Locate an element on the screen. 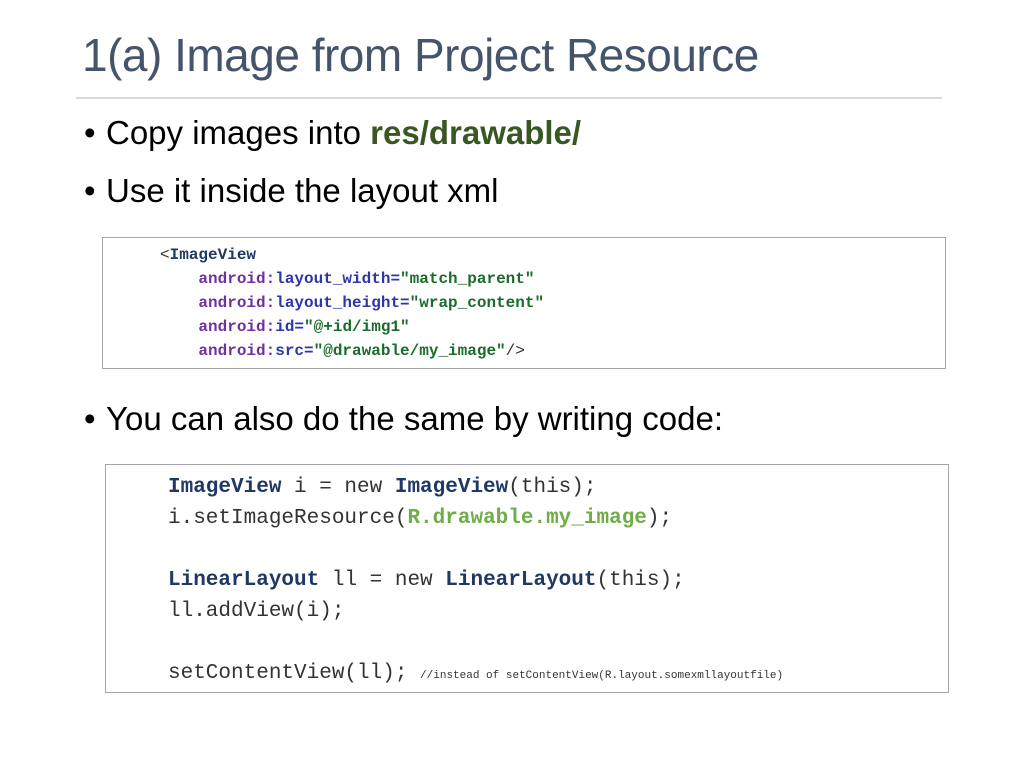  xml-line-2: android:layout_width="match_parent" is located at coordinates (366, 279).